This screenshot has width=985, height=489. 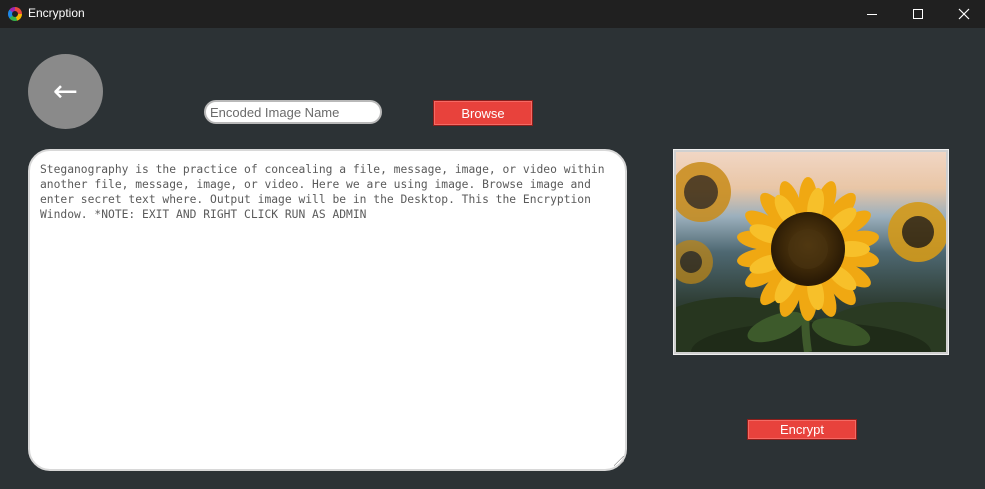 I want to click on sunflower-image, so click(x=811, y=252).